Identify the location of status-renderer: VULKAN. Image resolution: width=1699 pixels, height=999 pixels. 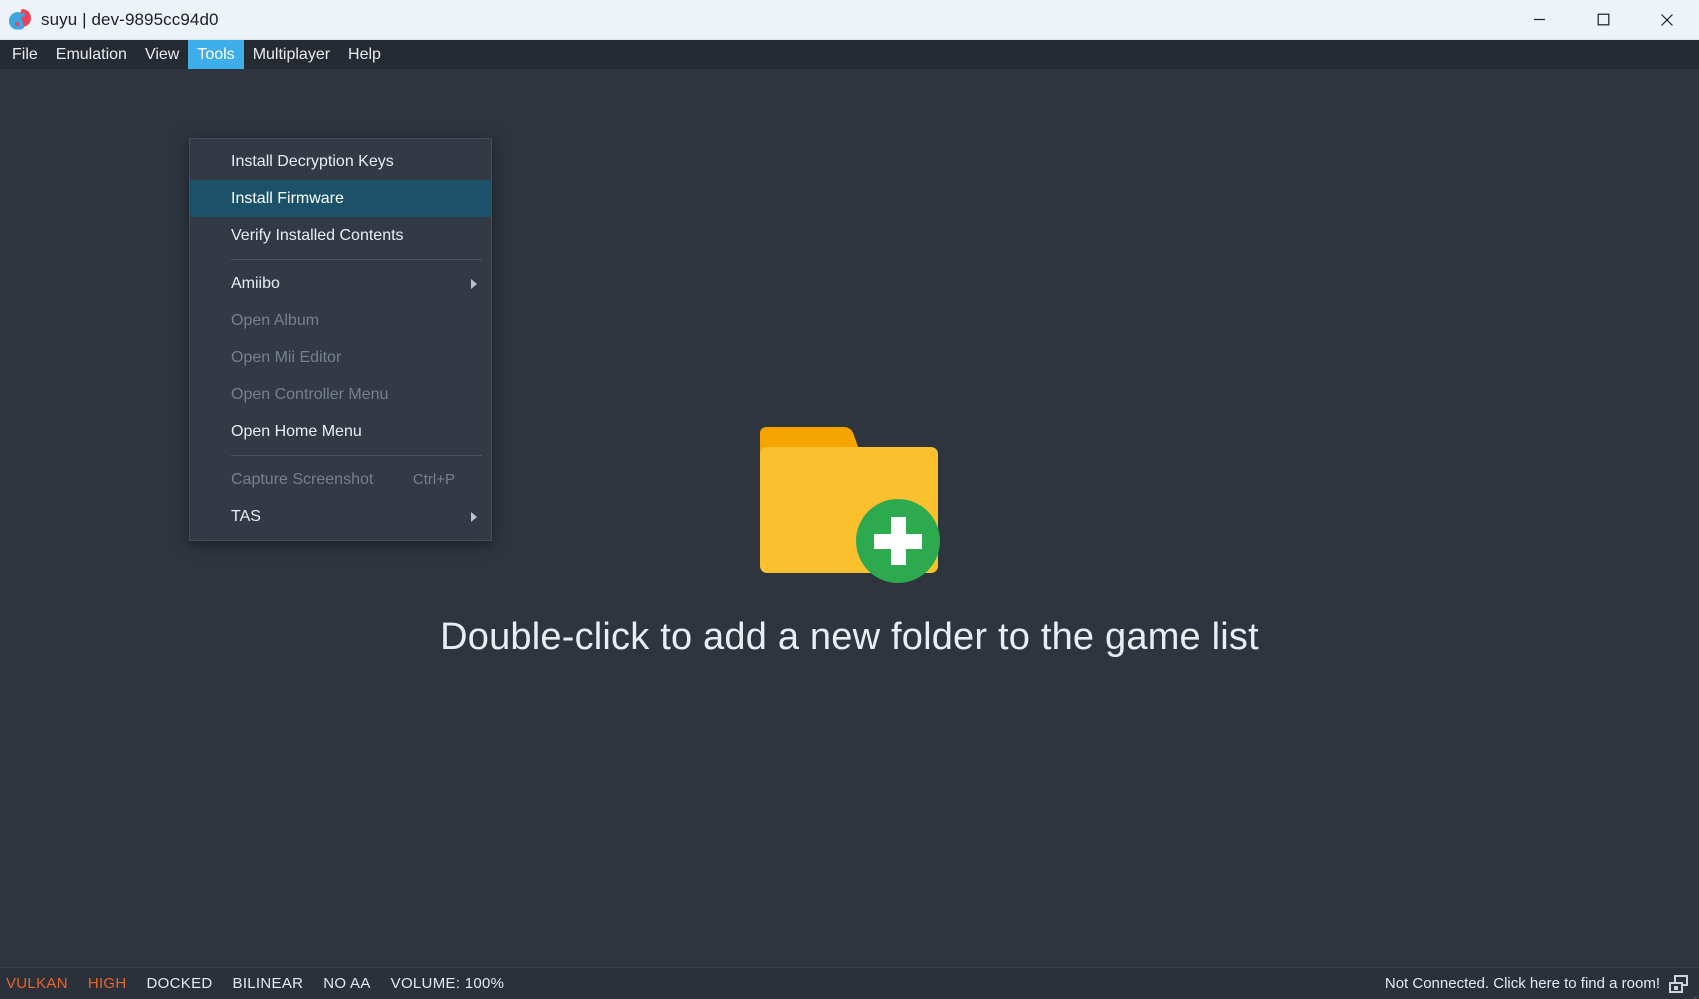
(37, 983).